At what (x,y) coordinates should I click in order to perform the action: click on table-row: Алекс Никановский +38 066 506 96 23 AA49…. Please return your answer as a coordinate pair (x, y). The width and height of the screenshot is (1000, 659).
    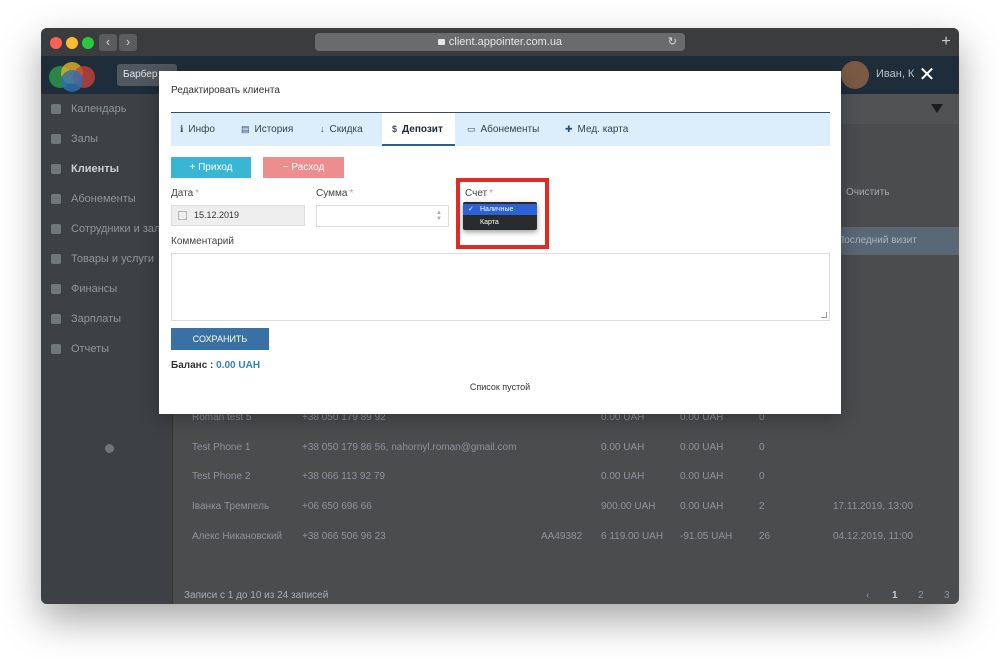
    Looking at the image, I should click on (566, 538).